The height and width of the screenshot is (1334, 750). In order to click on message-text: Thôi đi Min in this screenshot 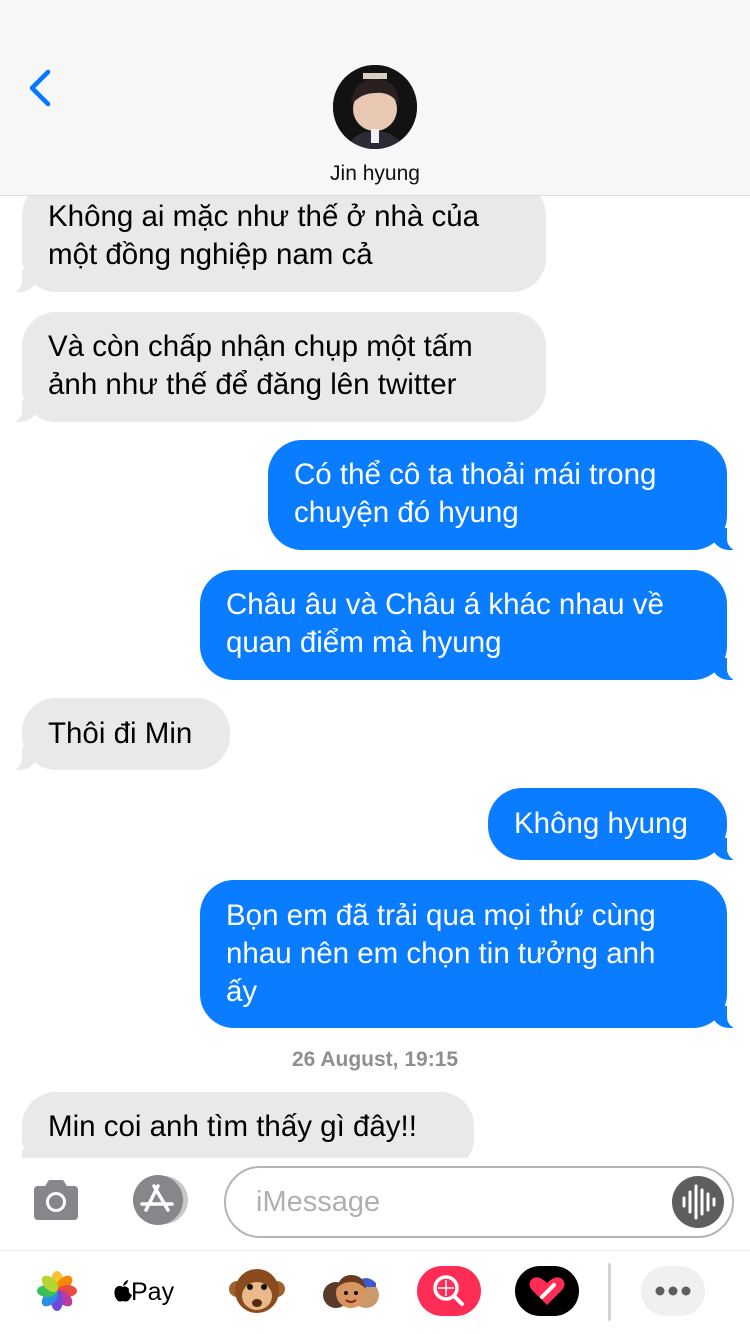, I will do `click(120, 733)`.